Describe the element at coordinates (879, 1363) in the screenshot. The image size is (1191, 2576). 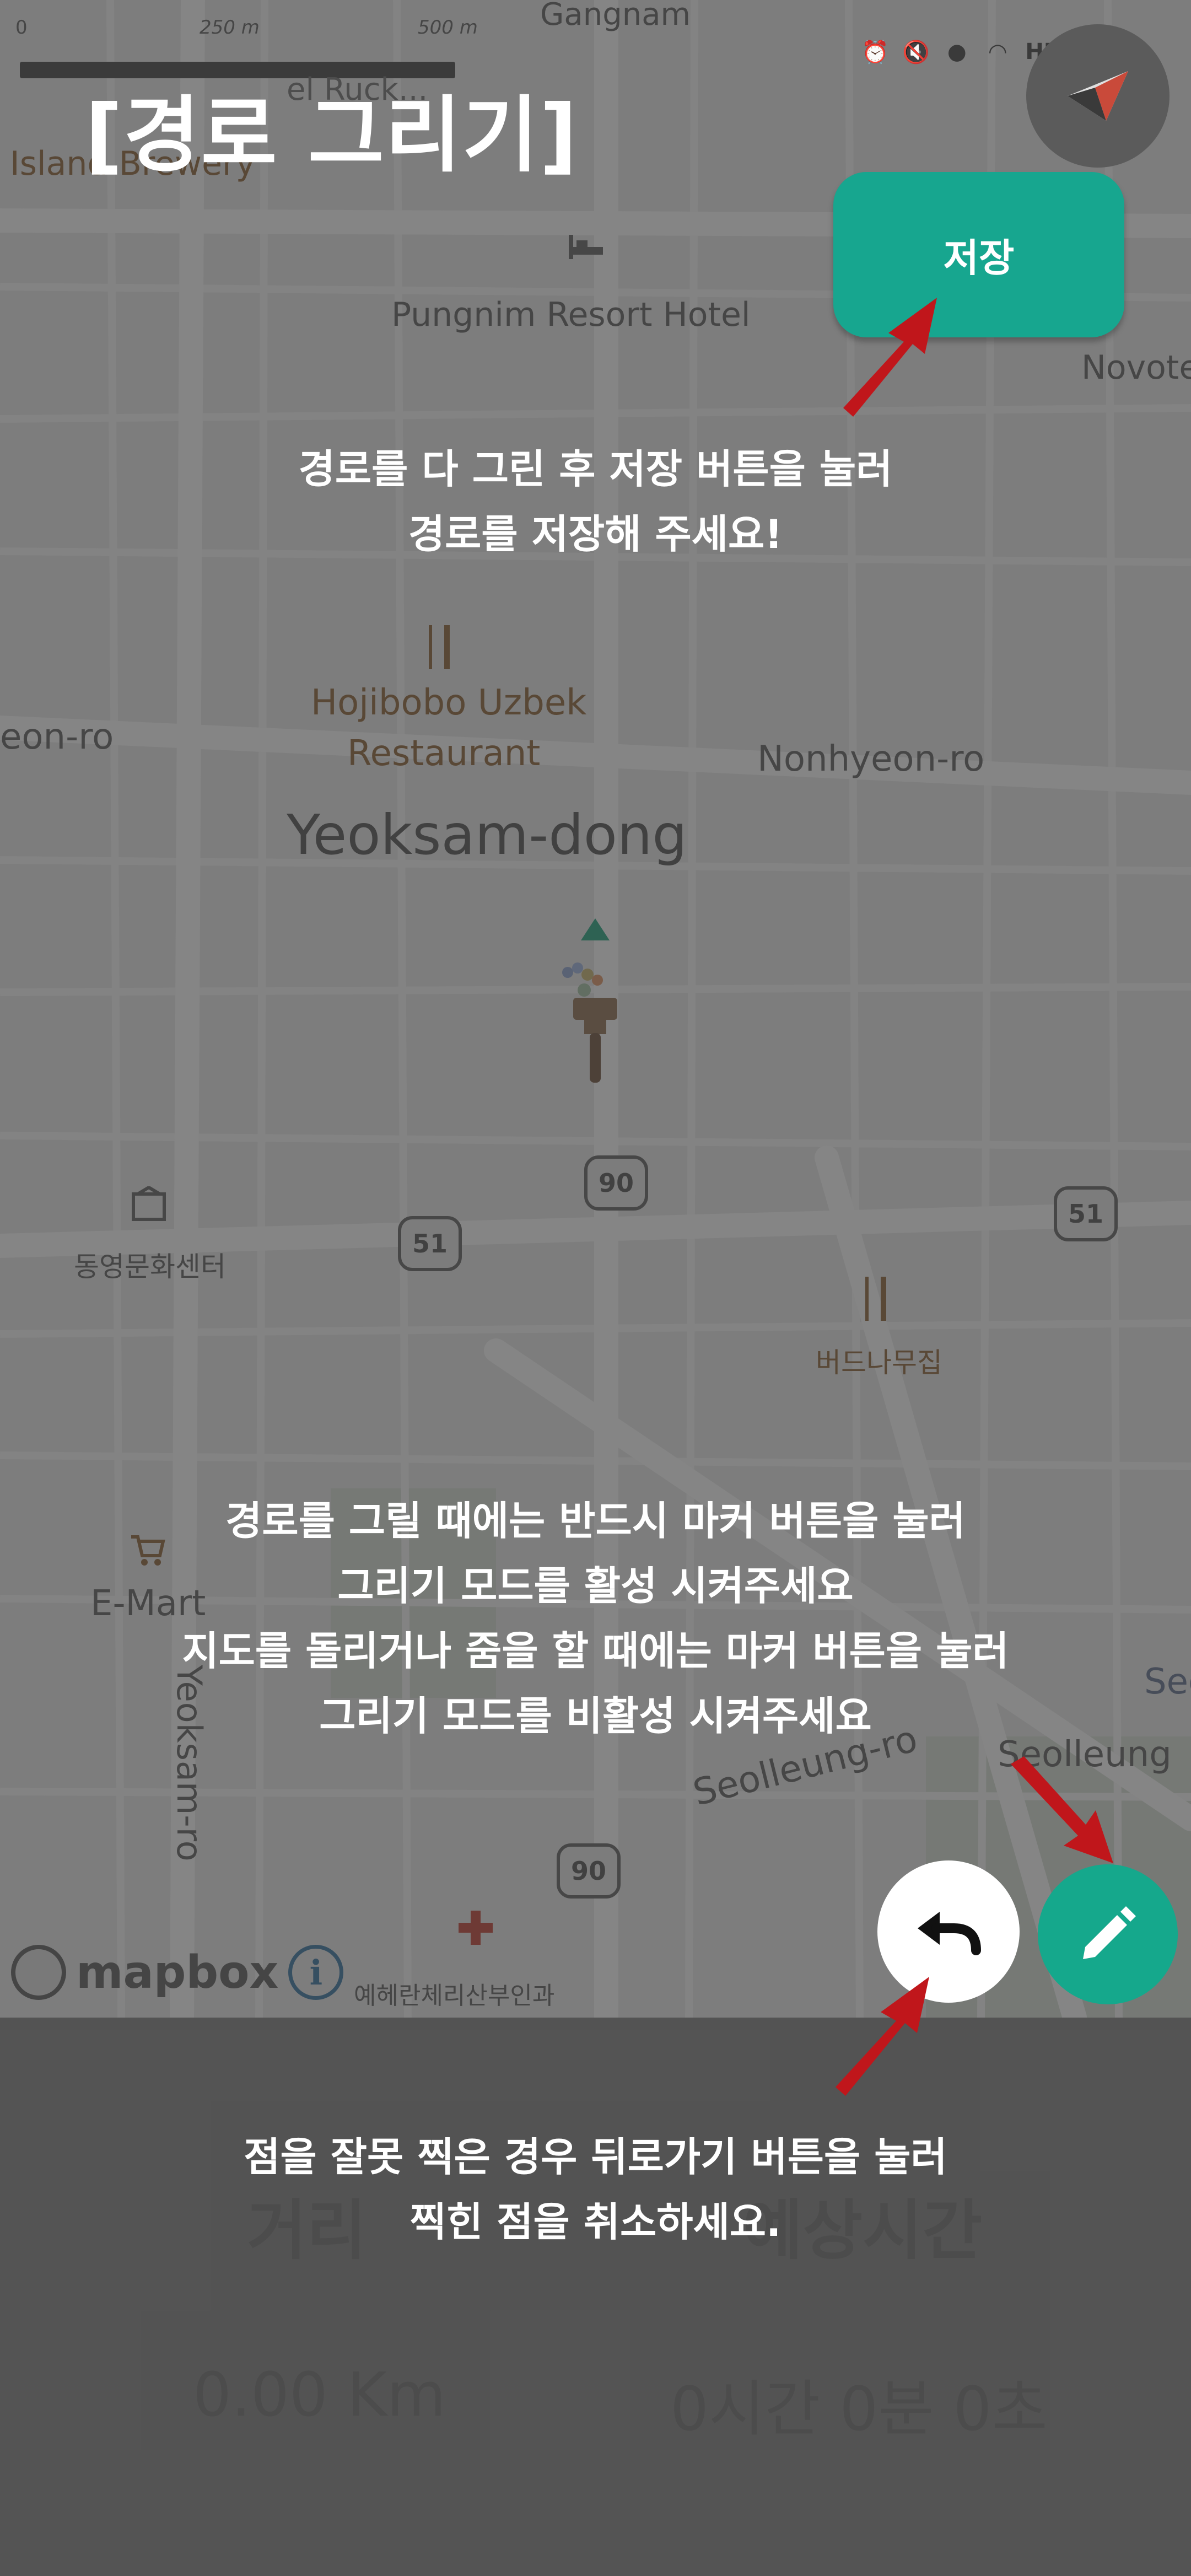
I see `map-label-restaurant-tree: 버드나무집` at that location.